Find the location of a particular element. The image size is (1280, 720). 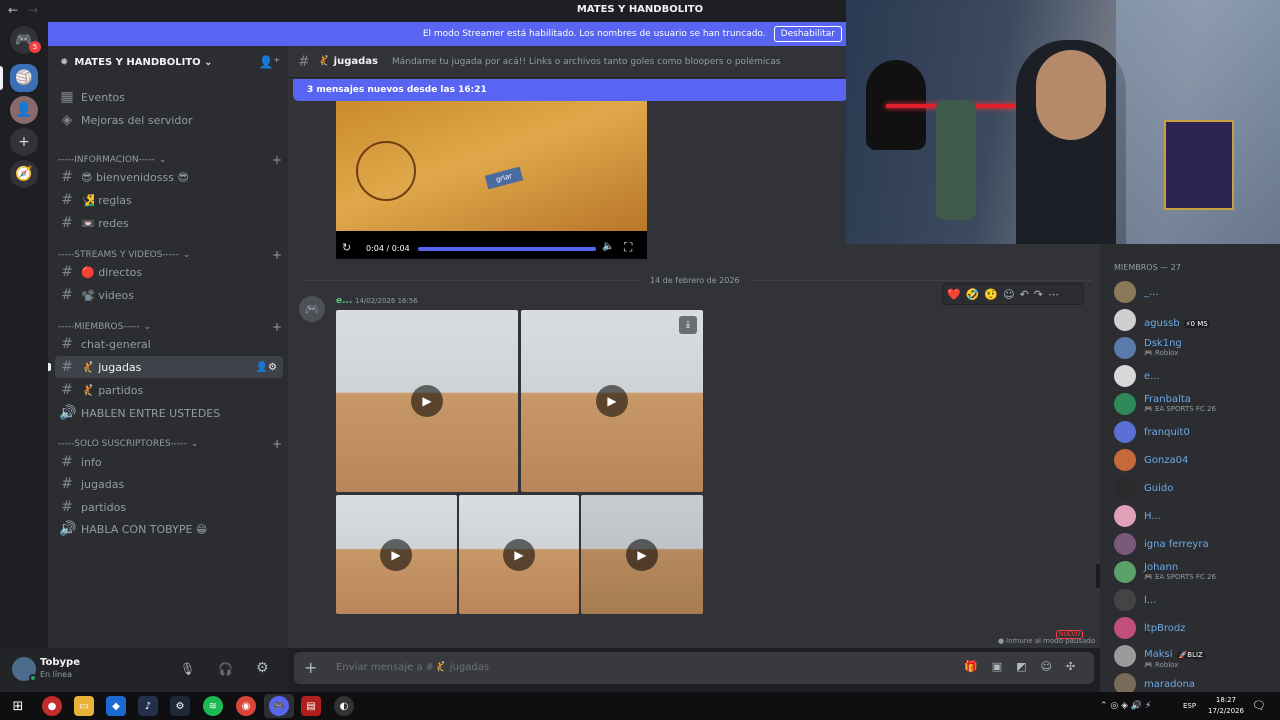

reply-icon: ↶ is located at coordinates (1024, 294).